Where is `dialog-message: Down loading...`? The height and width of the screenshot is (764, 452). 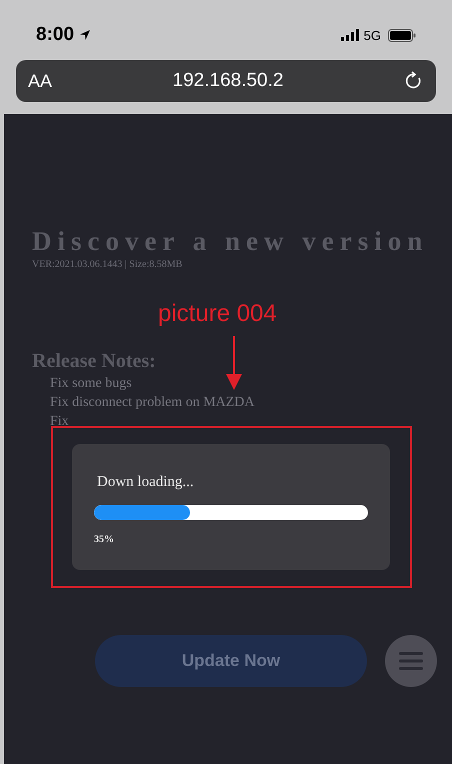 dialog-message: Down loading... is located at coordinates (146, 482).